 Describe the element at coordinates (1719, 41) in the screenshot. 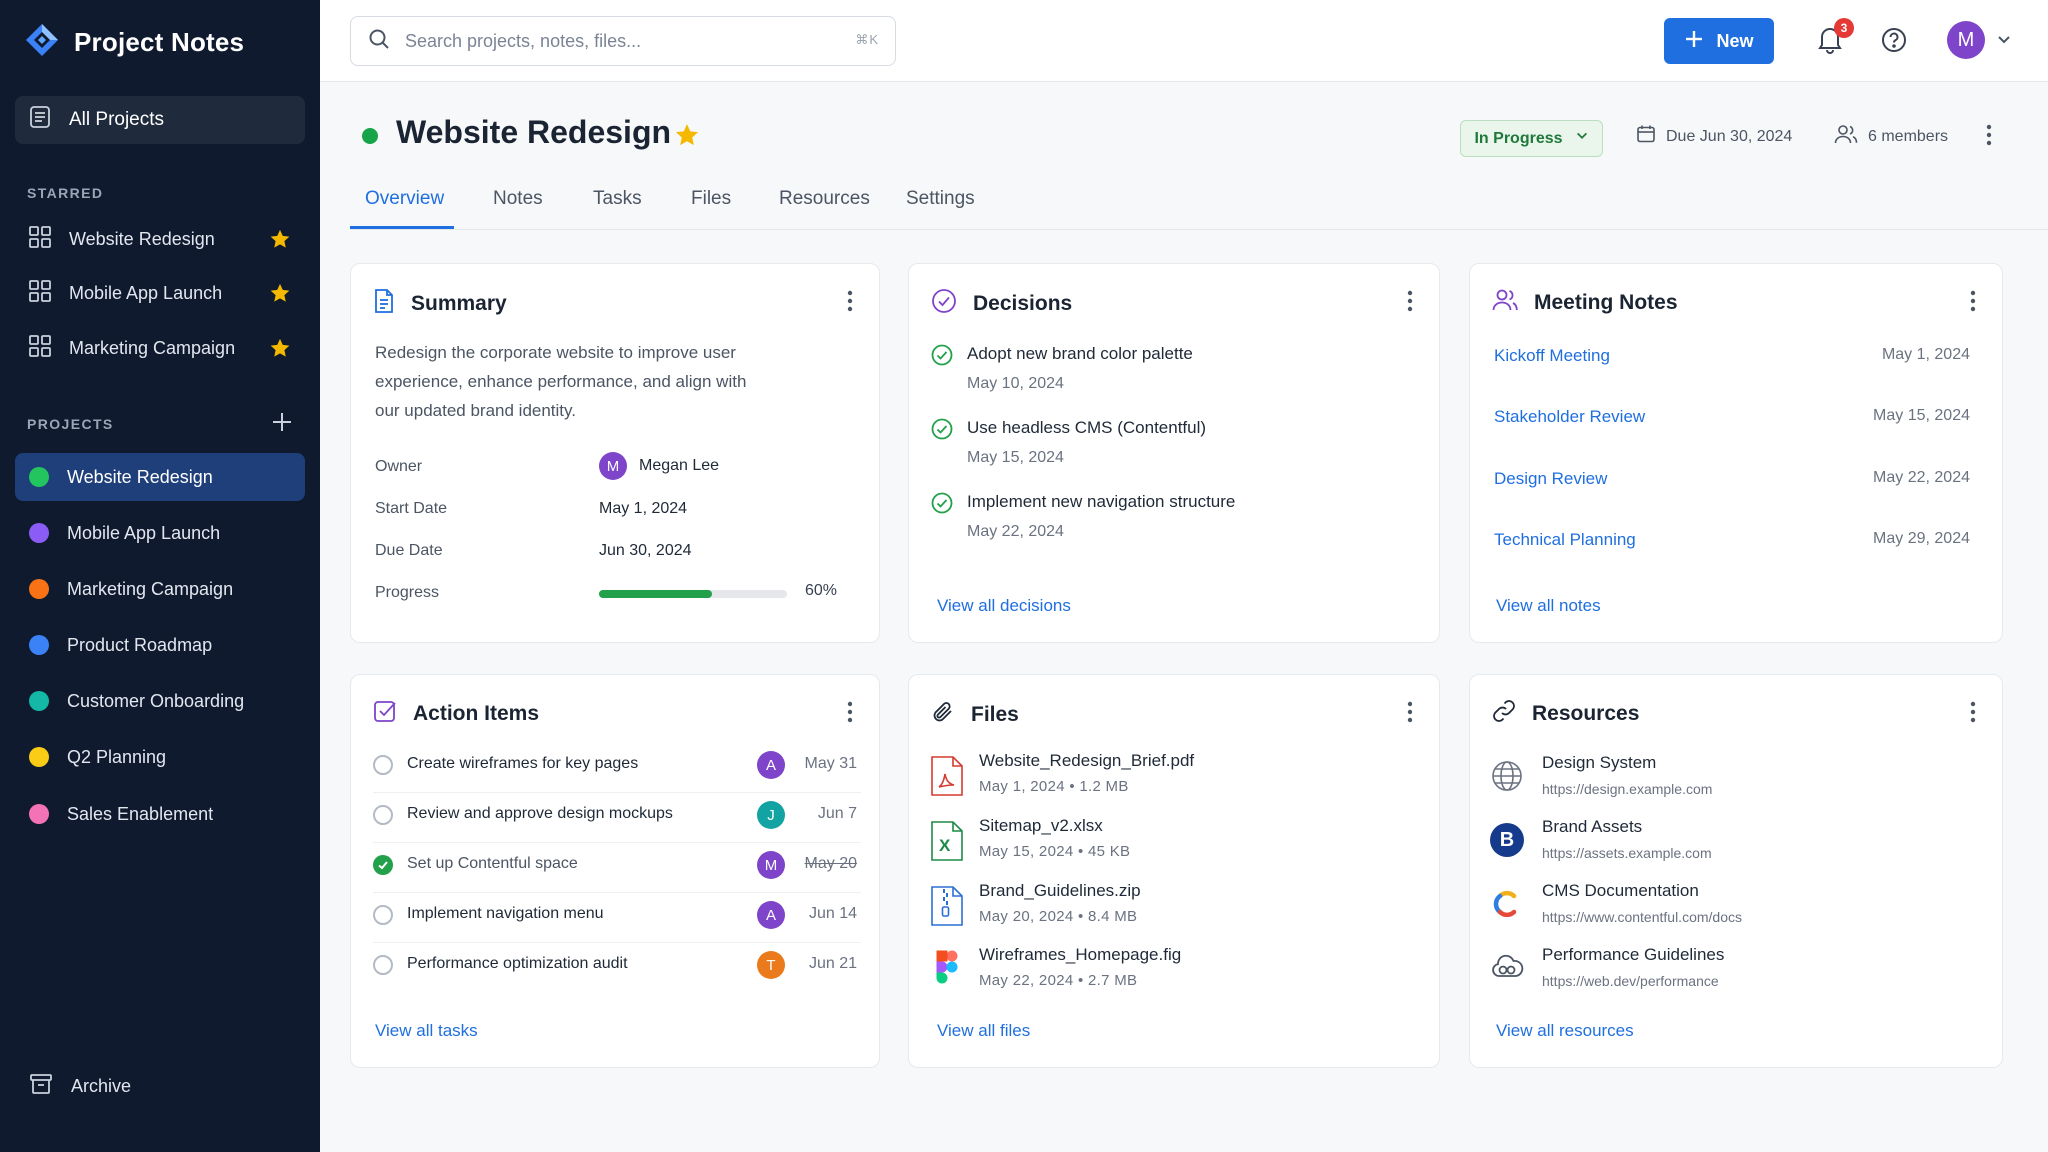

I see `new-button: New` at that location.